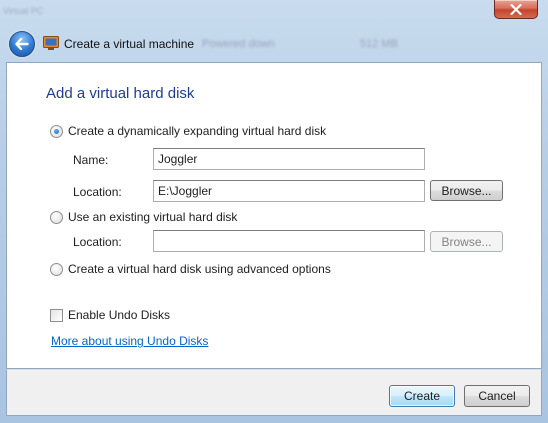  I want to click on close-button, so click(516, 9).